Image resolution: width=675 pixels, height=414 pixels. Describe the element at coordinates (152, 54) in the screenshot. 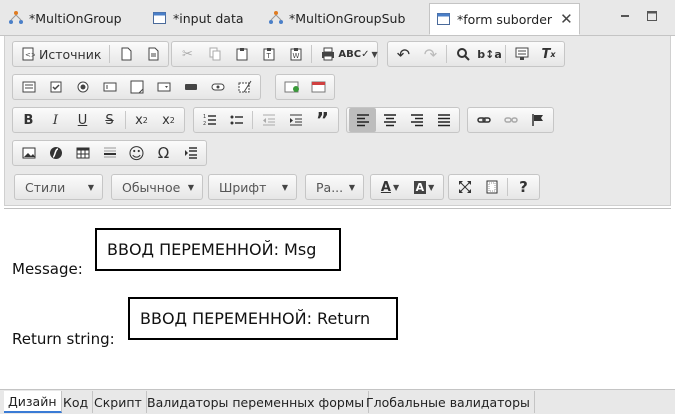

I see `templates-icon` at that location.